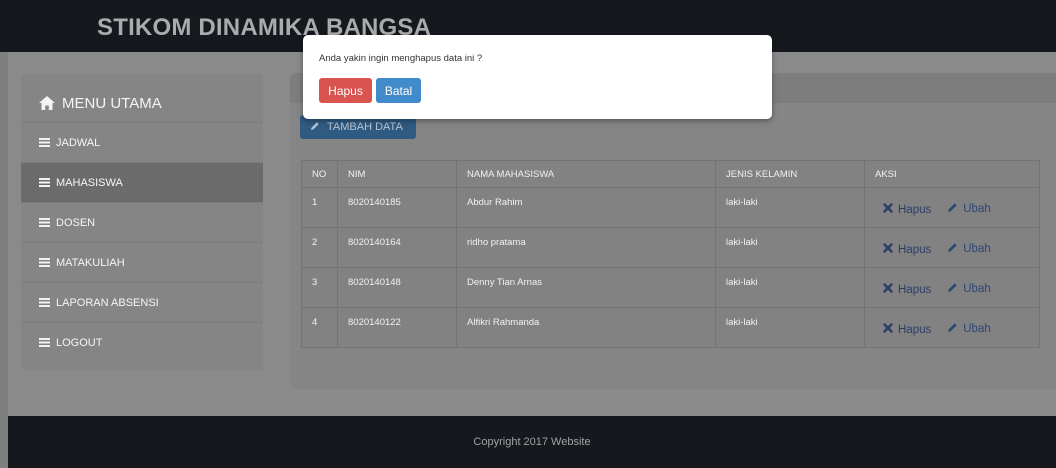 Image resolution: width=1056 pixels, height=468 pixels. I want to click on sidebar-item-label: LOGOUT, so click(79, 342).